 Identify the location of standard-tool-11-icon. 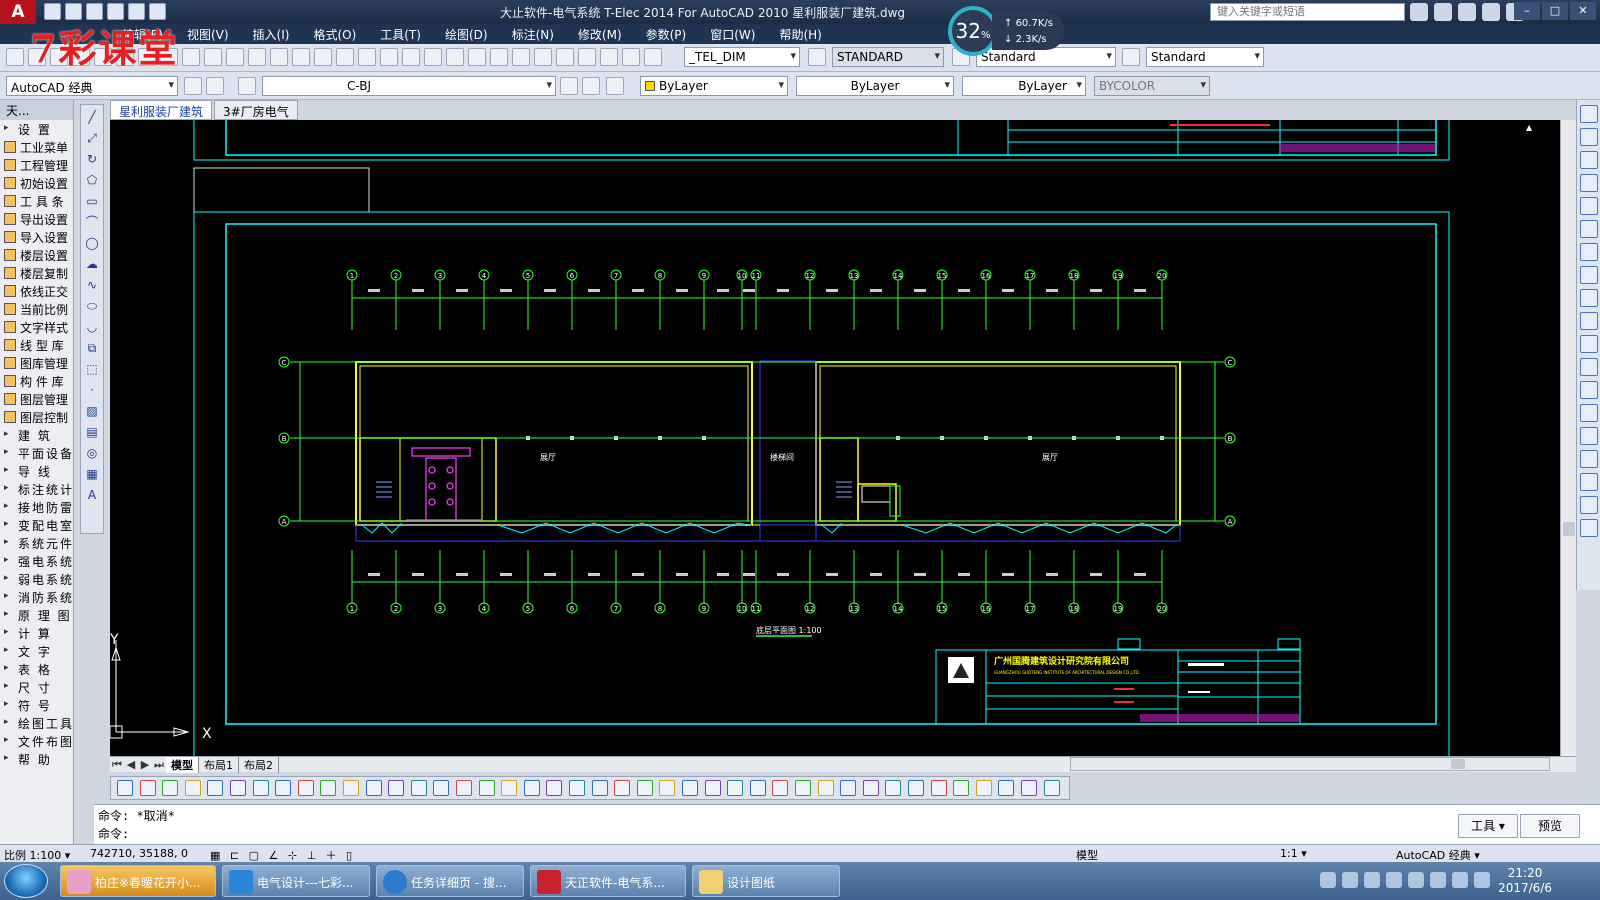
(235, 57).